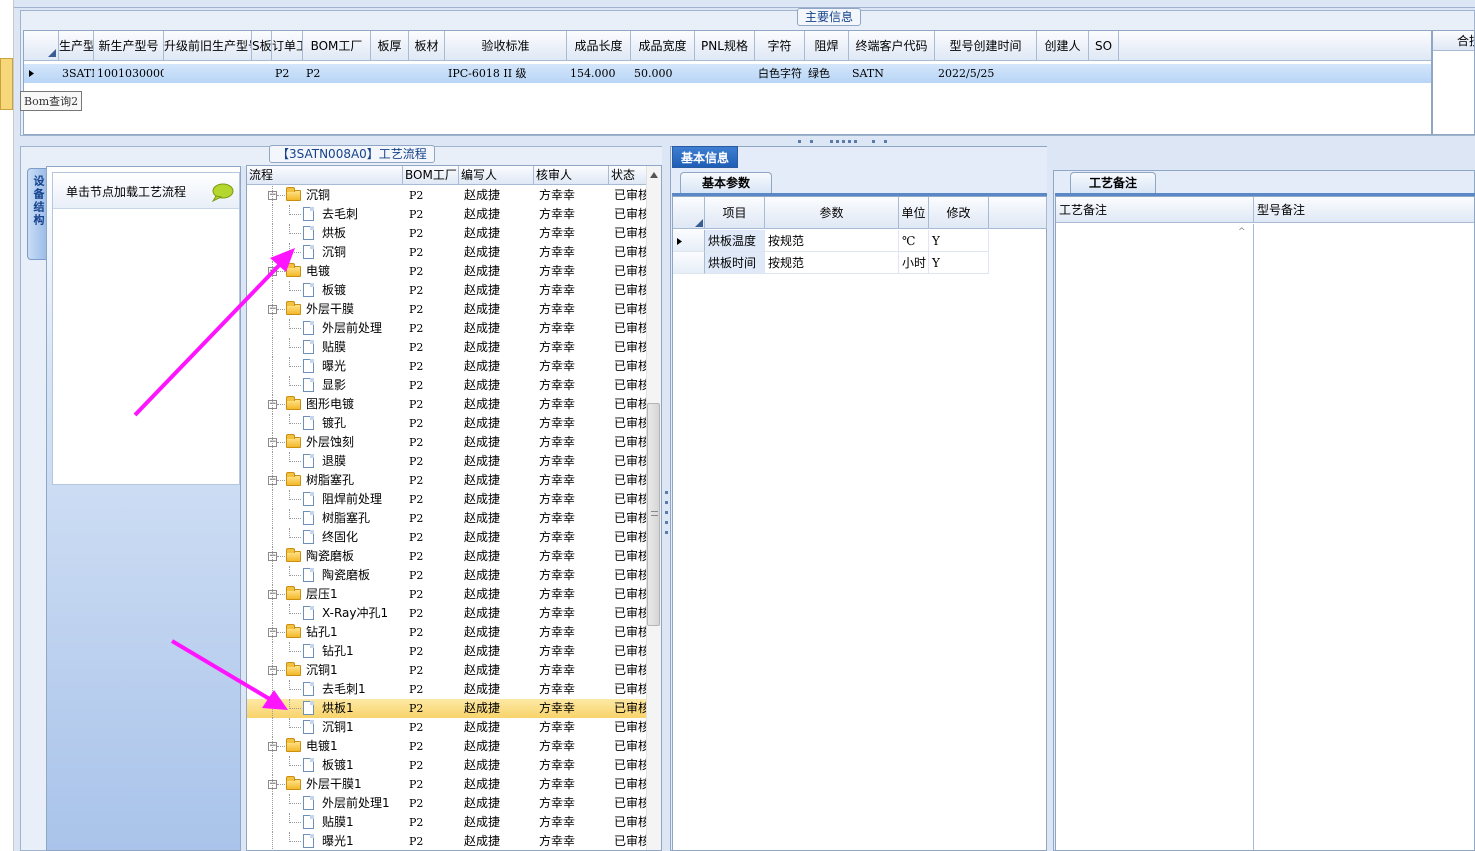 This screenshot has height=851, width=1475. I want to click on column-header: 成品宽度, so click(663, 46).